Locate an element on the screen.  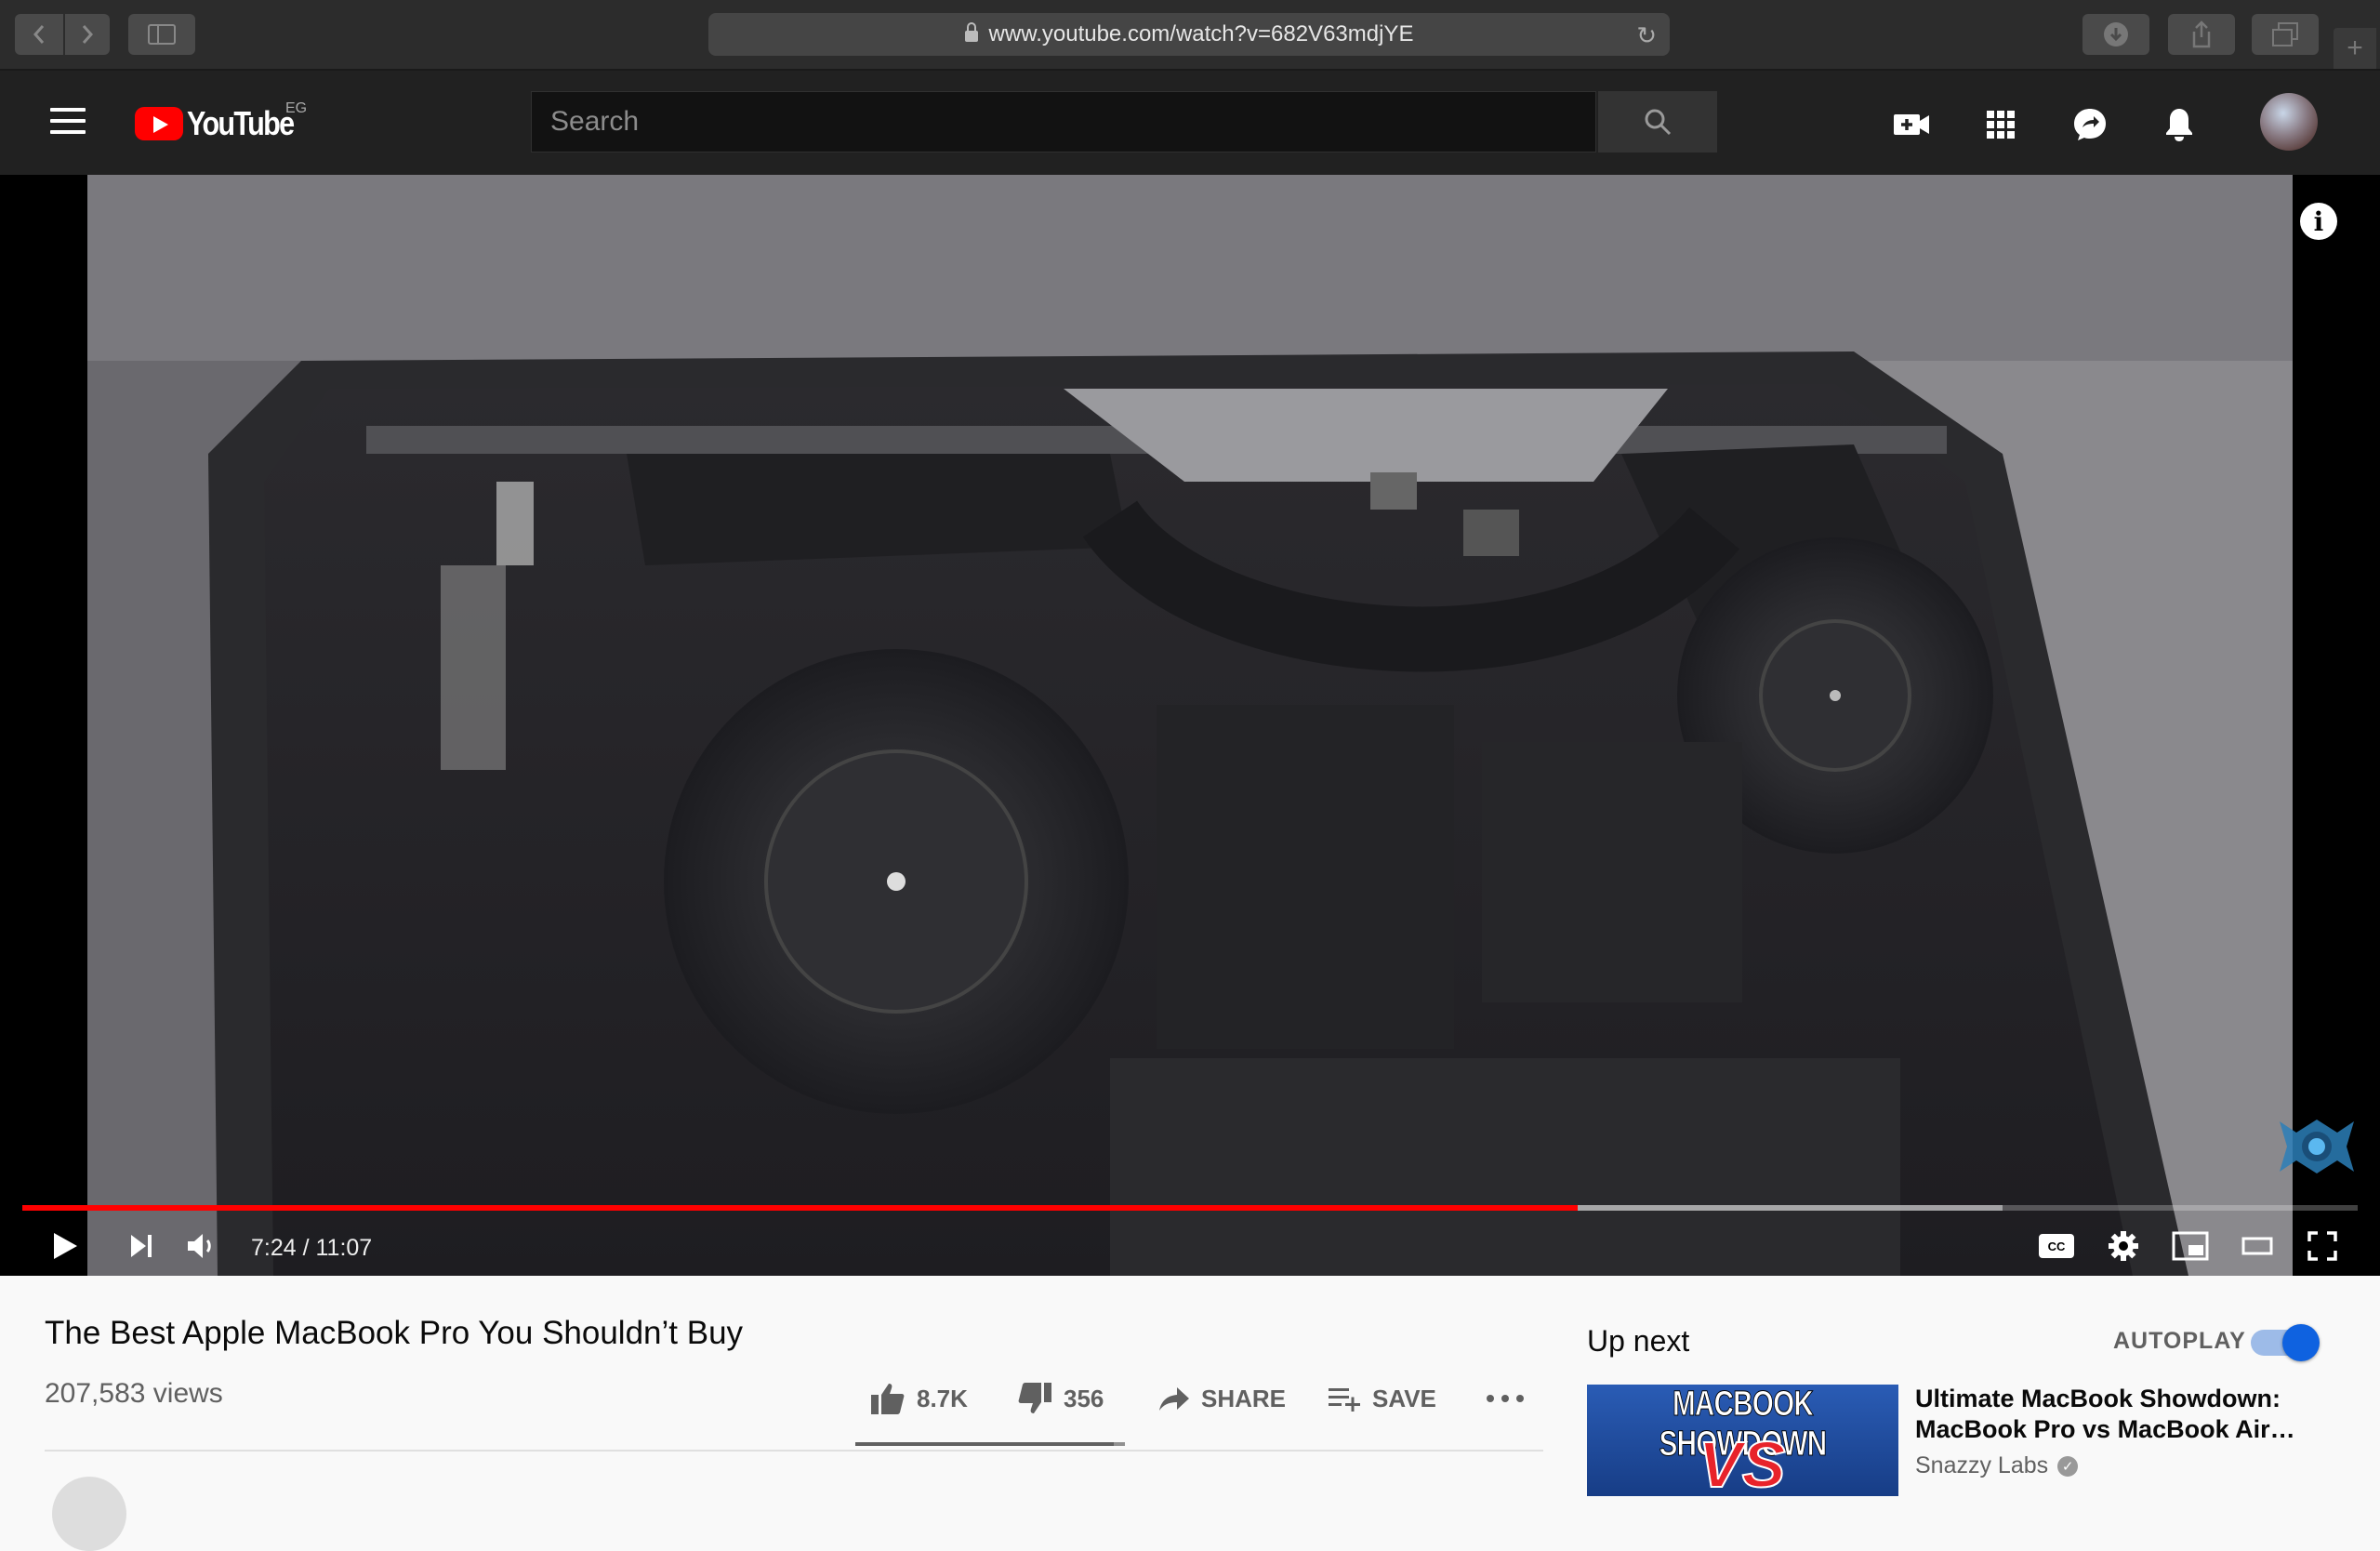
mute-button is located at coordinates (202, 1246).